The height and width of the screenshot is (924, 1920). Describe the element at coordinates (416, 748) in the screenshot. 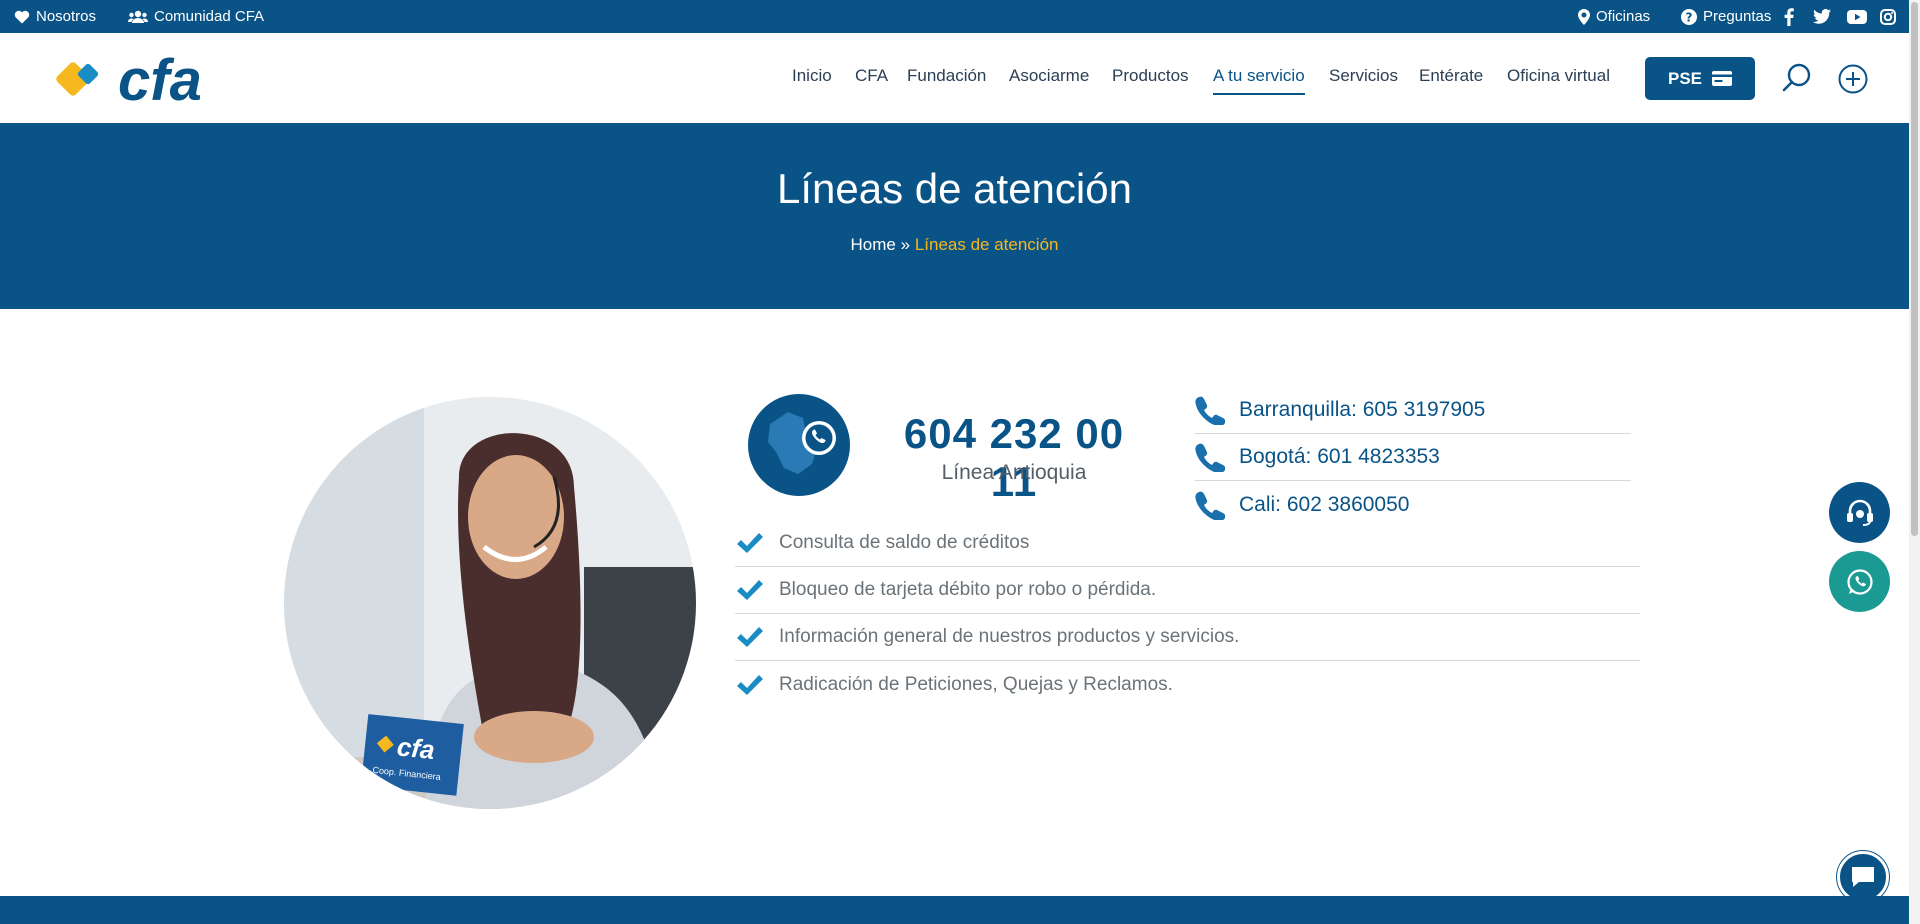

I see `desk-card-brand: cfa` at that location.